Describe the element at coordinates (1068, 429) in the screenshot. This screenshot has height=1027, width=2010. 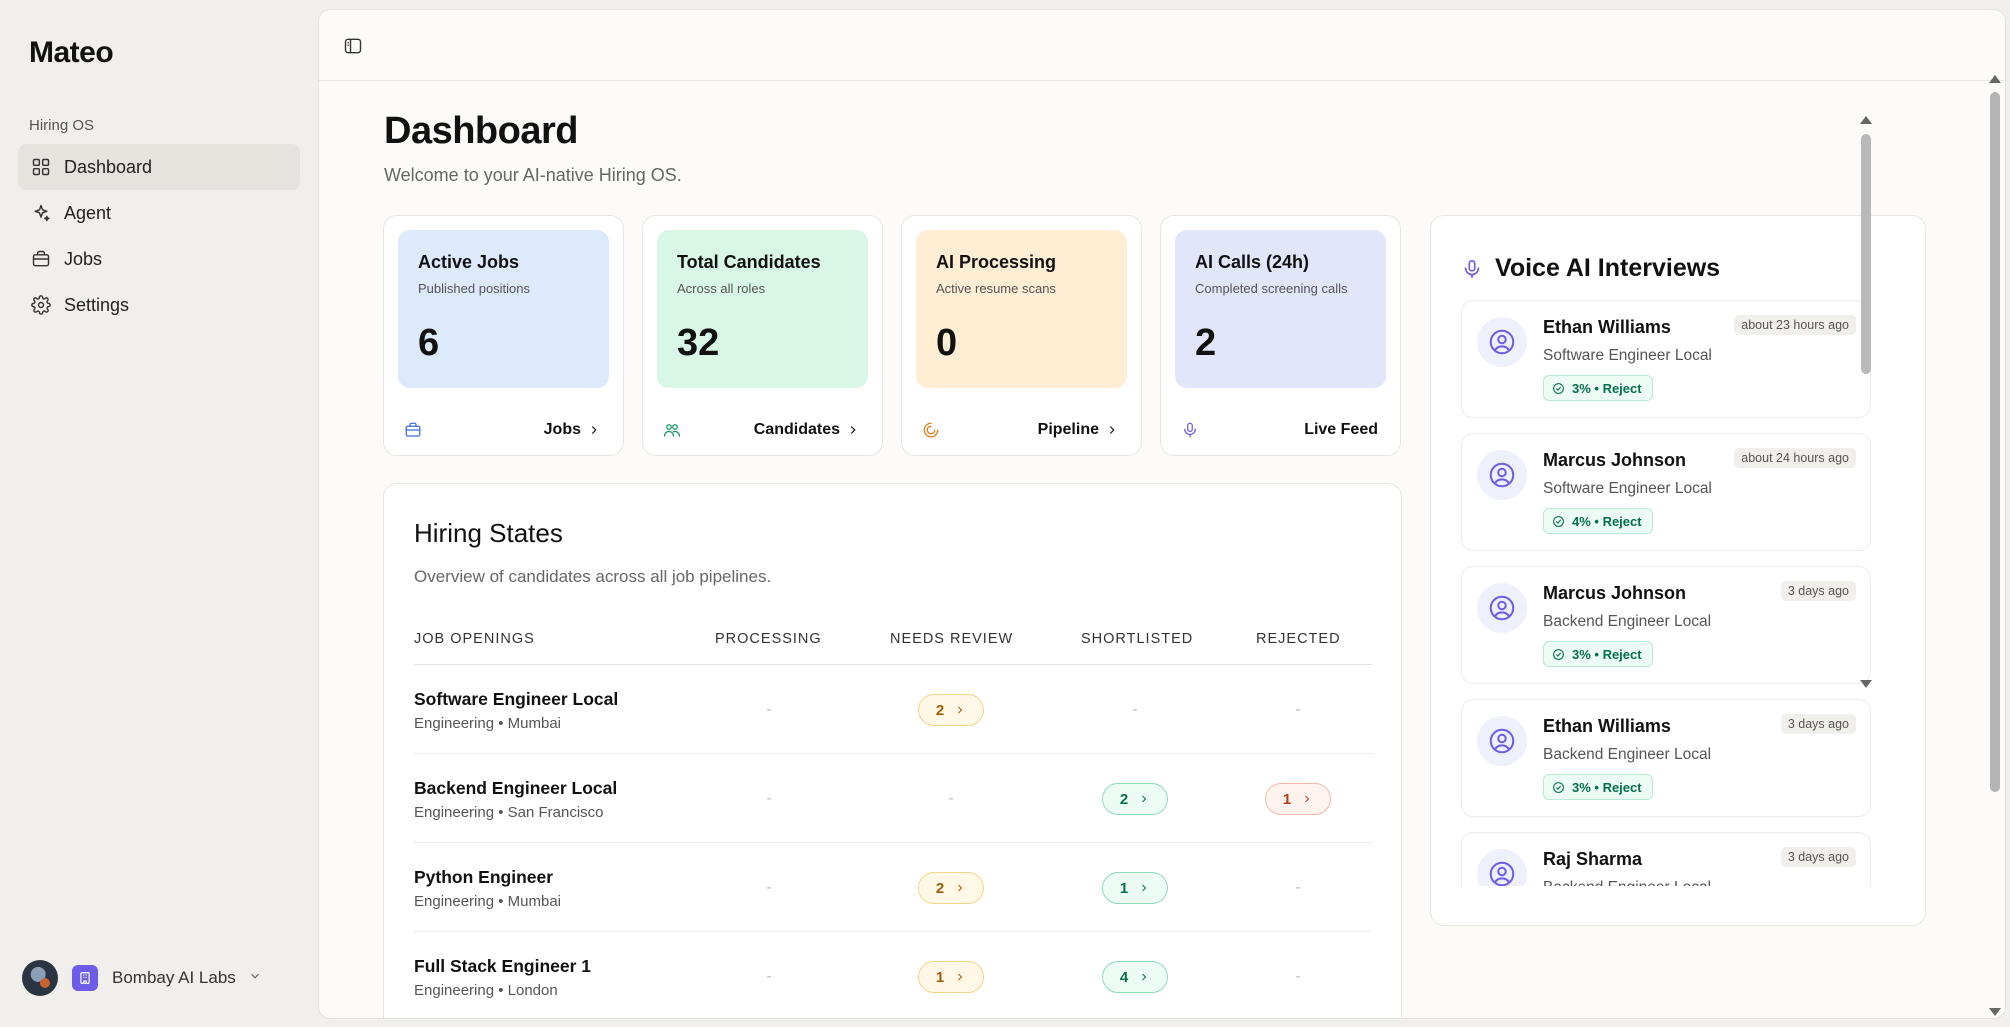
I see `link-label: Pipeline` at that location.